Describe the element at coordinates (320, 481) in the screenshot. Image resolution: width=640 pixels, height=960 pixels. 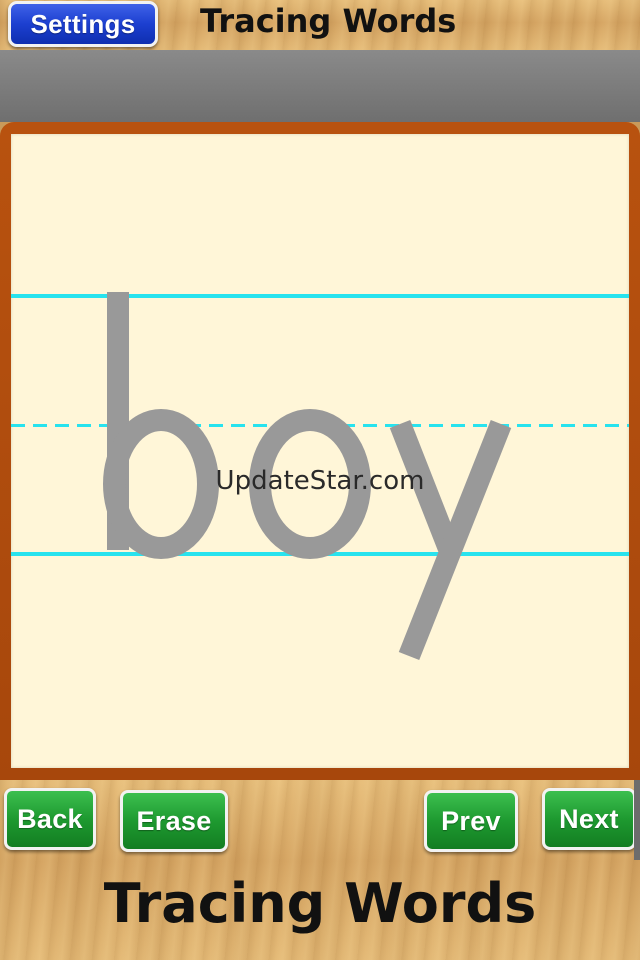
I see `watermark-text: UpdateStar.com` at that location.